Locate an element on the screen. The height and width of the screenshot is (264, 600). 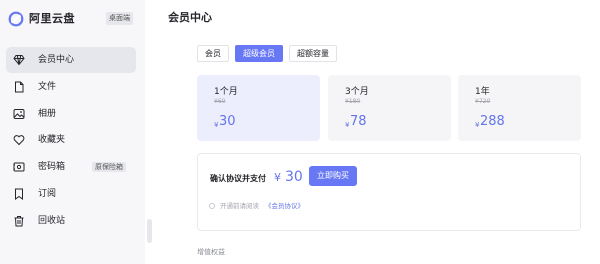
plan-original-price: ¥180 is located at coordinates (353, 101).